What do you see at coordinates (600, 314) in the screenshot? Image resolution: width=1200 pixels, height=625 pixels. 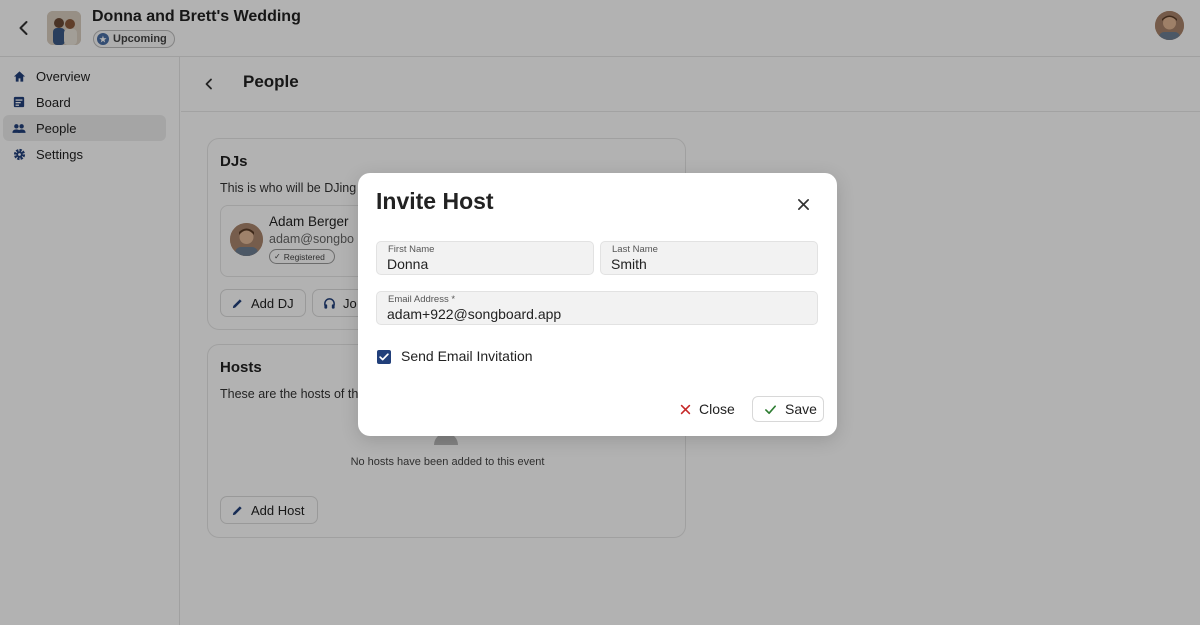 I see `email-input` at bounding box center [600, 314].